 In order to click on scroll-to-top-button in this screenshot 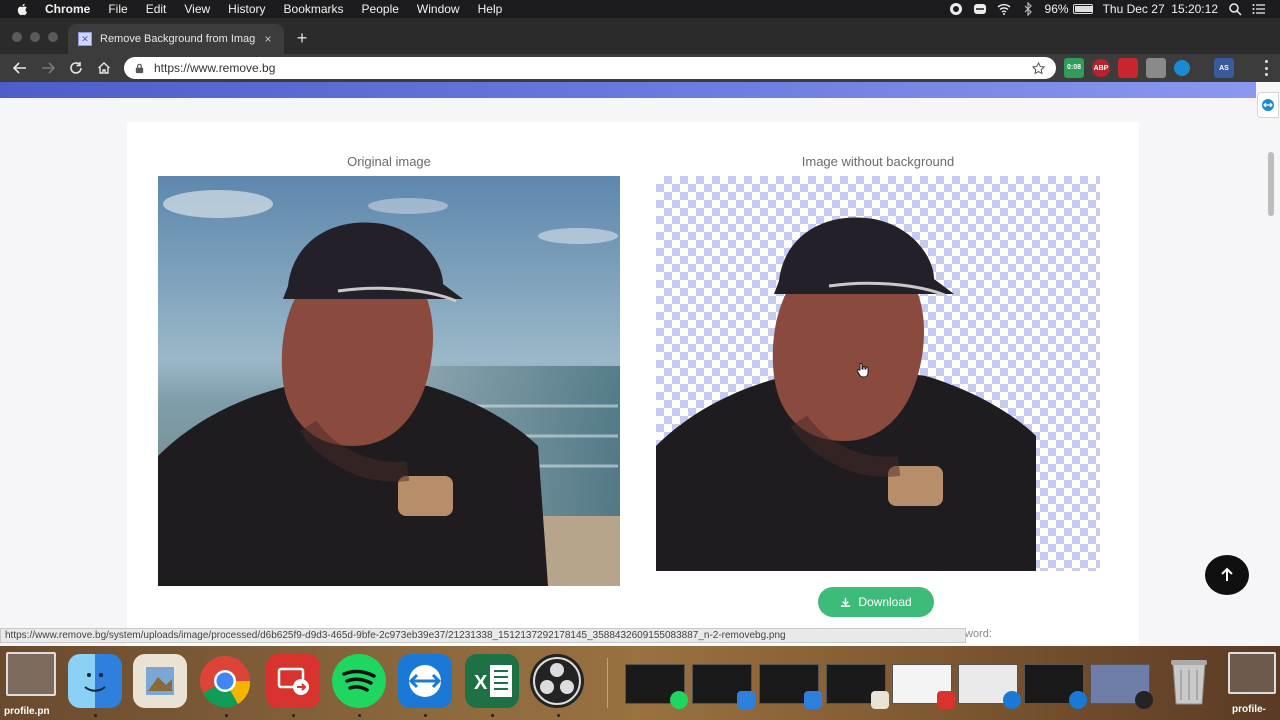, I will do `click(1227, 575)`.